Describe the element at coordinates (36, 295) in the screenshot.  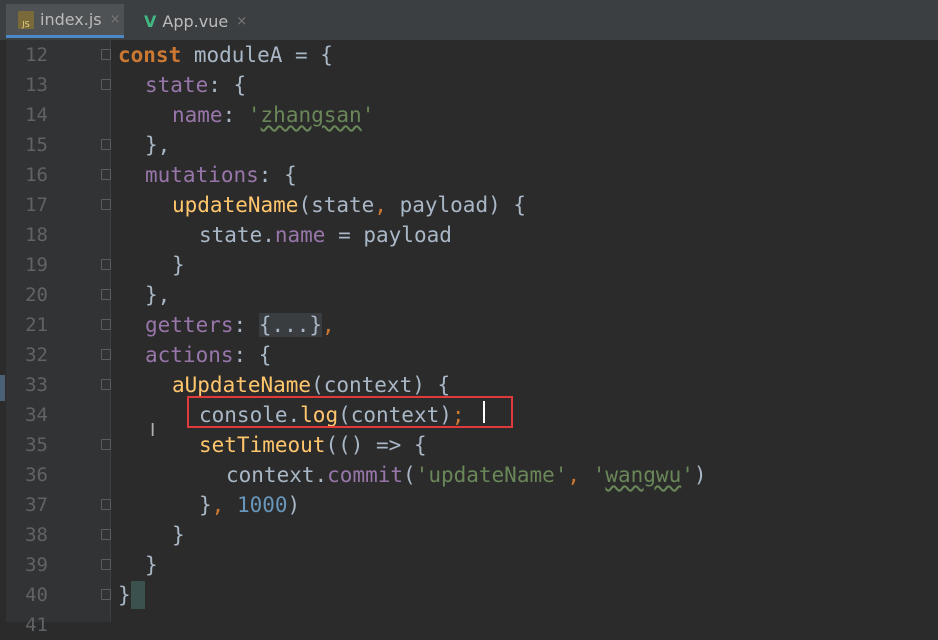
I see `line-number: 20` at that location.